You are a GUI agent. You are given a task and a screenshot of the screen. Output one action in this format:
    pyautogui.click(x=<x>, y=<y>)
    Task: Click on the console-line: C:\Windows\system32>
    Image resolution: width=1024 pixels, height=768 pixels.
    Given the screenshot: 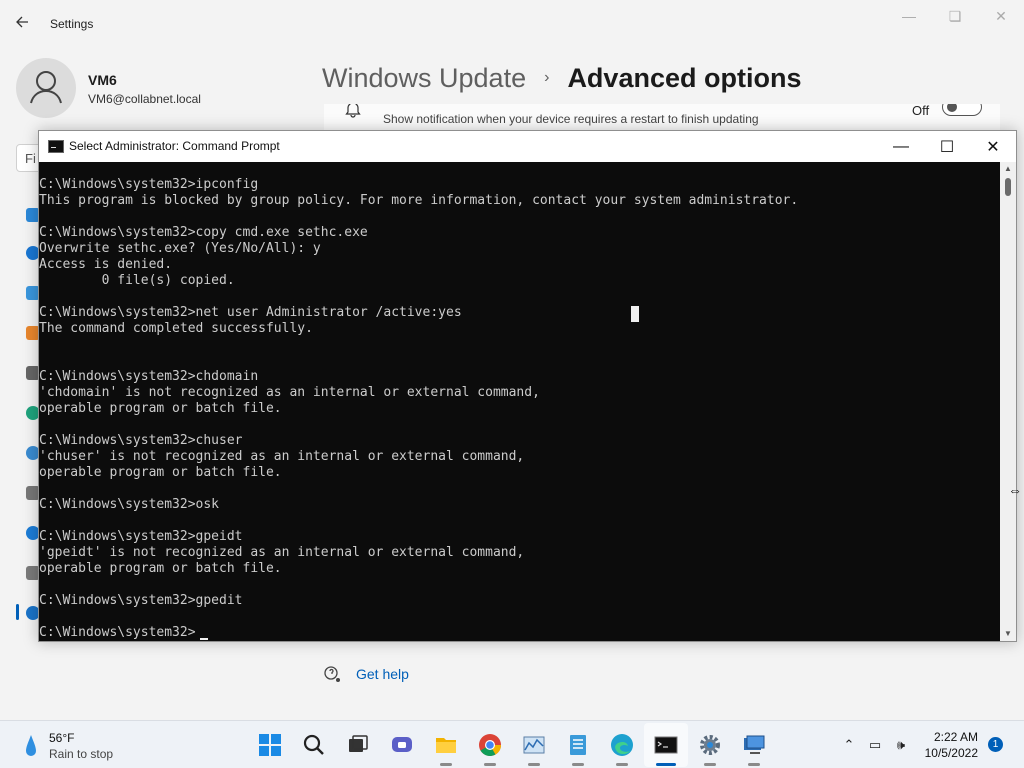 What is the action you would take?
    pyautogui.click(x=117, y=632)
    